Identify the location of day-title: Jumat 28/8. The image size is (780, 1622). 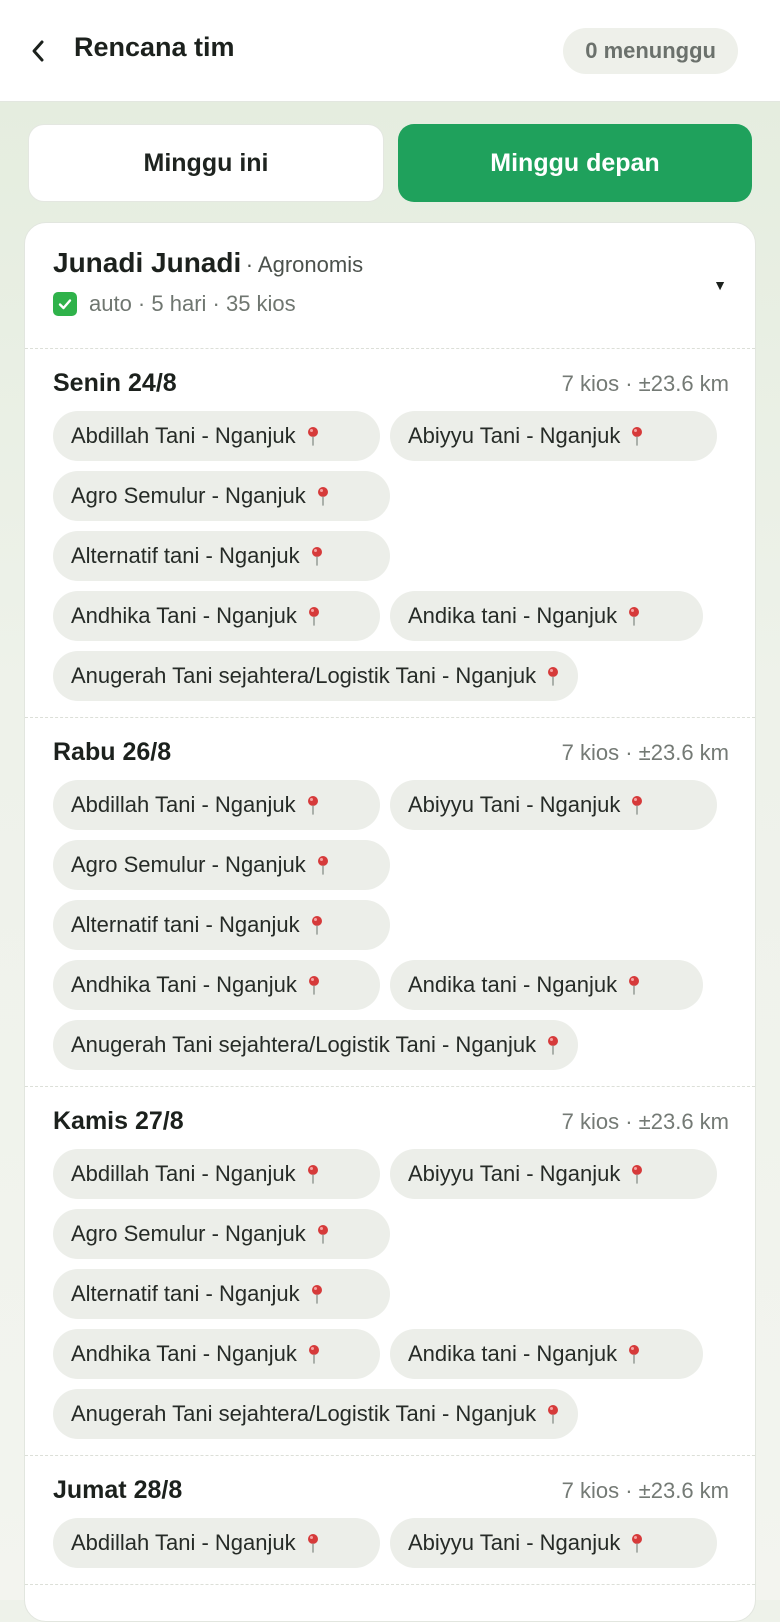
(118, 1490).